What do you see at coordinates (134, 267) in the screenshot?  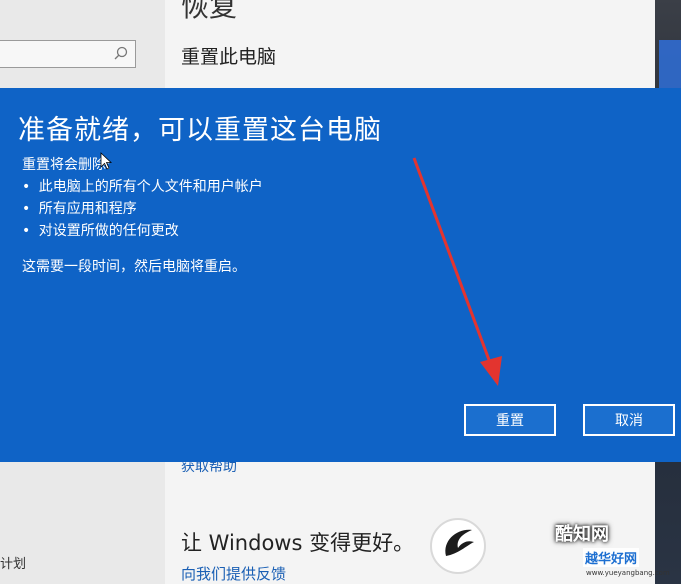 I see `dialog-note: 这需要一段时间，然后电脑将重启。` at bounding box center [134, 267].